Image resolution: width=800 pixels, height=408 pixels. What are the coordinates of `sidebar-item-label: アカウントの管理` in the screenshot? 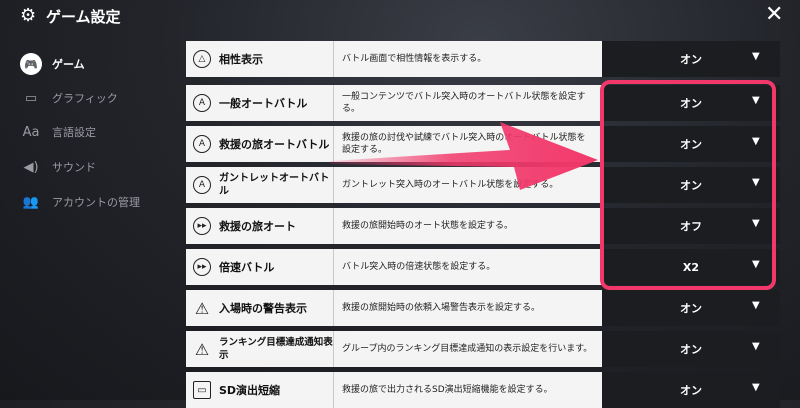 It's located at (96, 202).